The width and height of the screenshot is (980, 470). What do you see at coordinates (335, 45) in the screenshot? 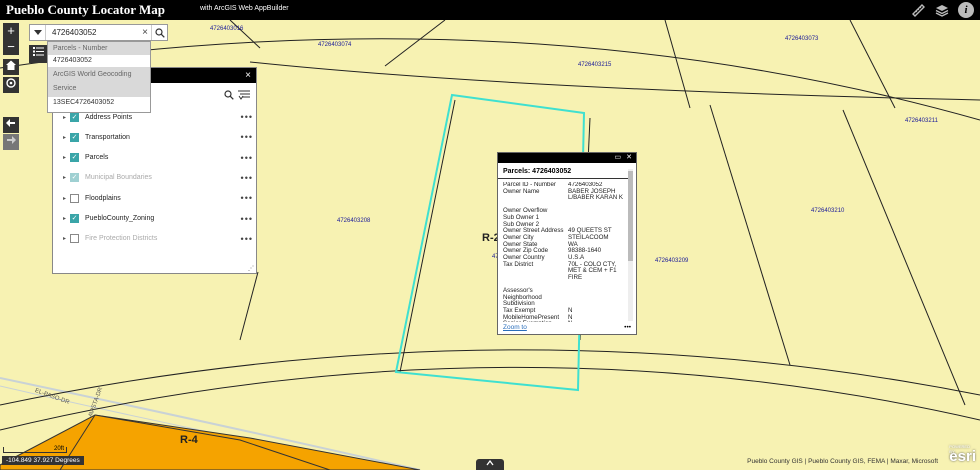
I see `parcel-label: 4726403074` at bounding box center [335, 45].